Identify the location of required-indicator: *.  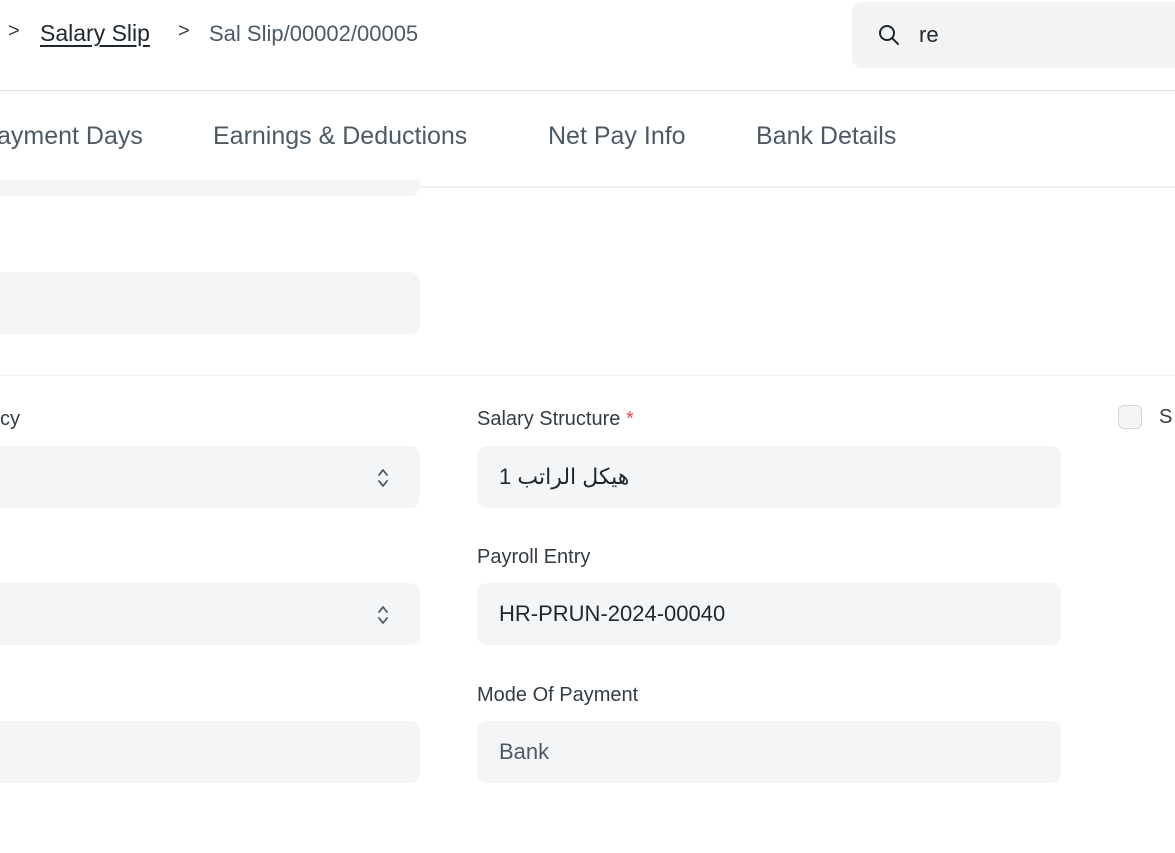
(629, 419).